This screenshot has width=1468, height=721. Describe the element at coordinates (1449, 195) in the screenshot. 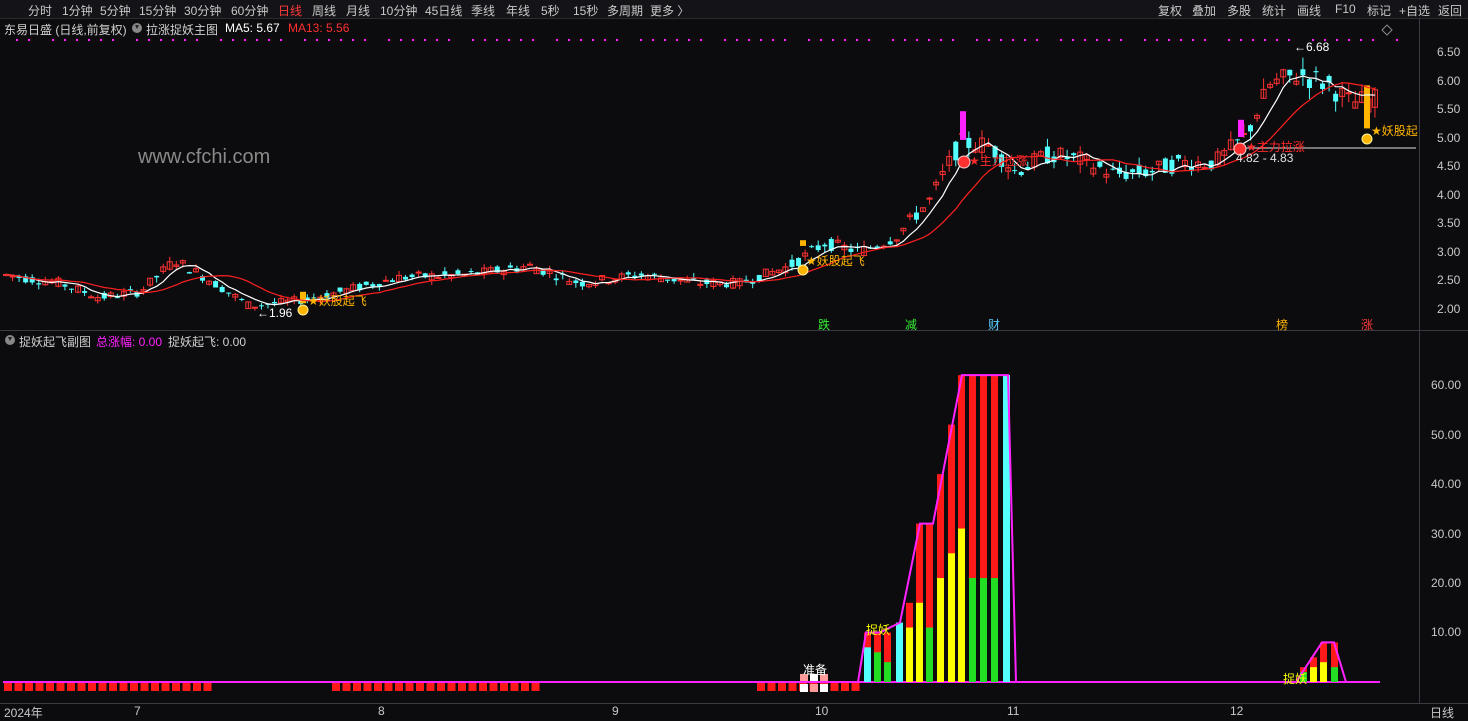

I see `price-tick: 4.00` at that location.